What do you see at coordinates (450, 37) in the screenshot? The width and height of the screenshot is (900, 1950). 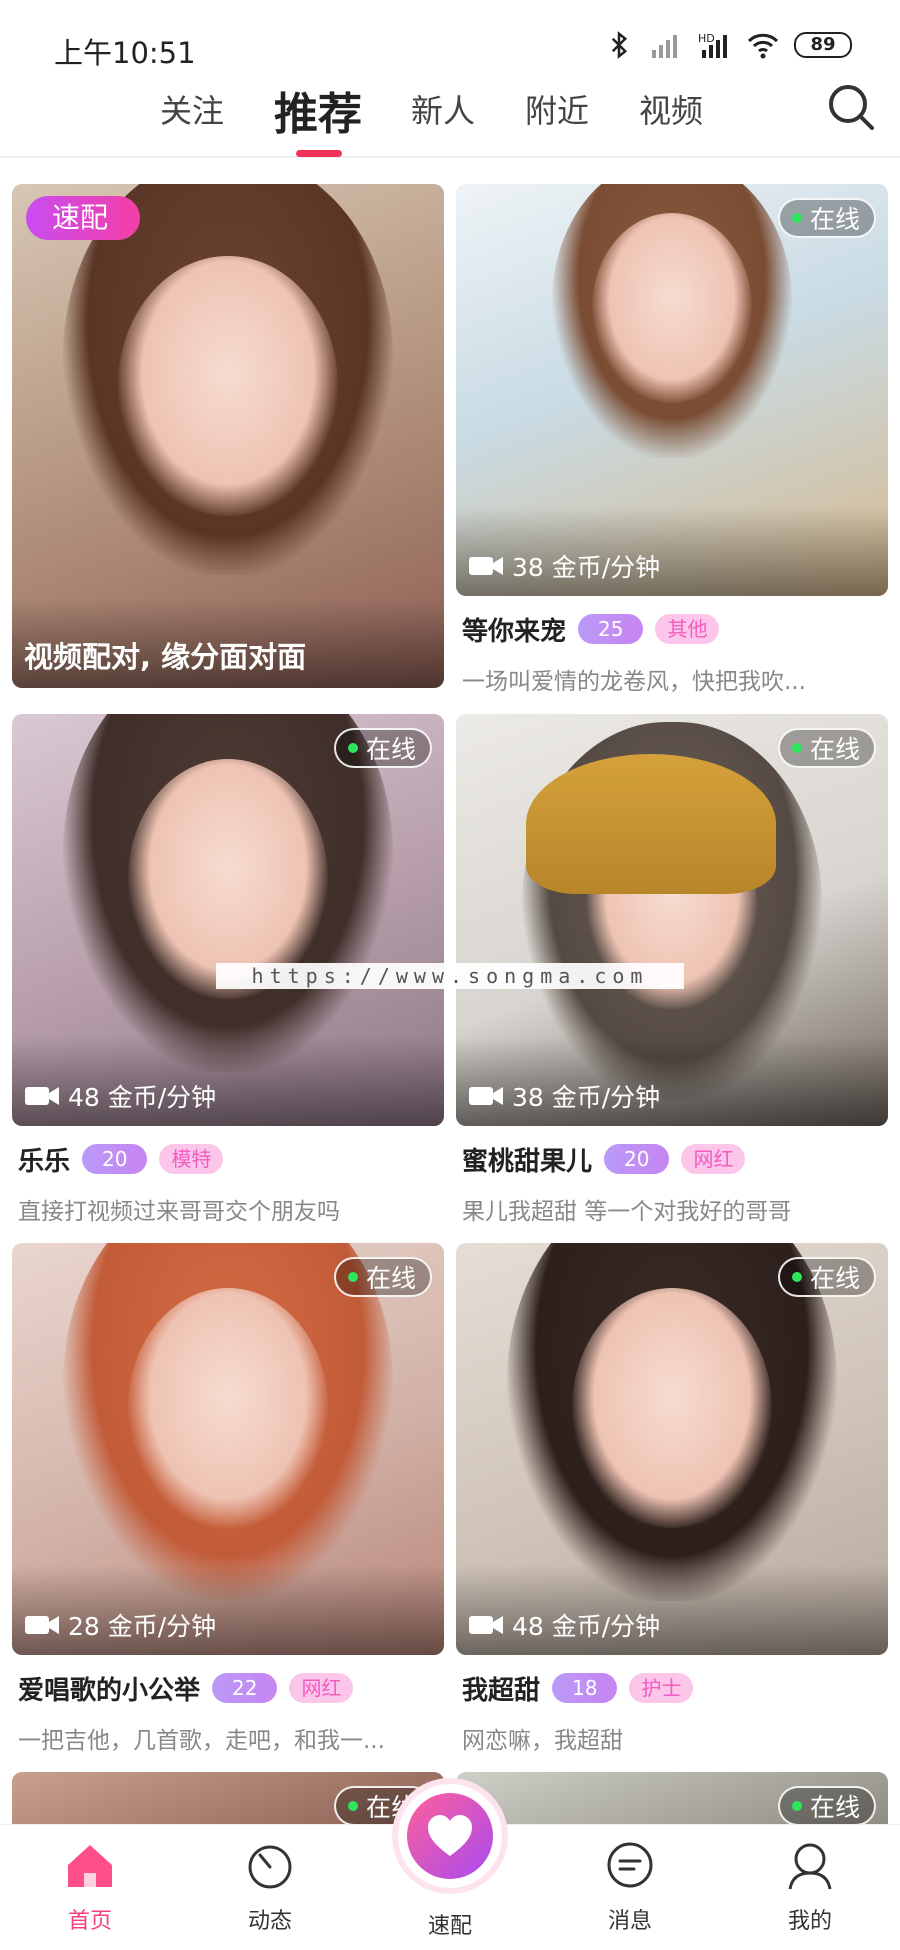 I see `status-bar: 上午10:51 HD 89` at bounding box center [450, 37].